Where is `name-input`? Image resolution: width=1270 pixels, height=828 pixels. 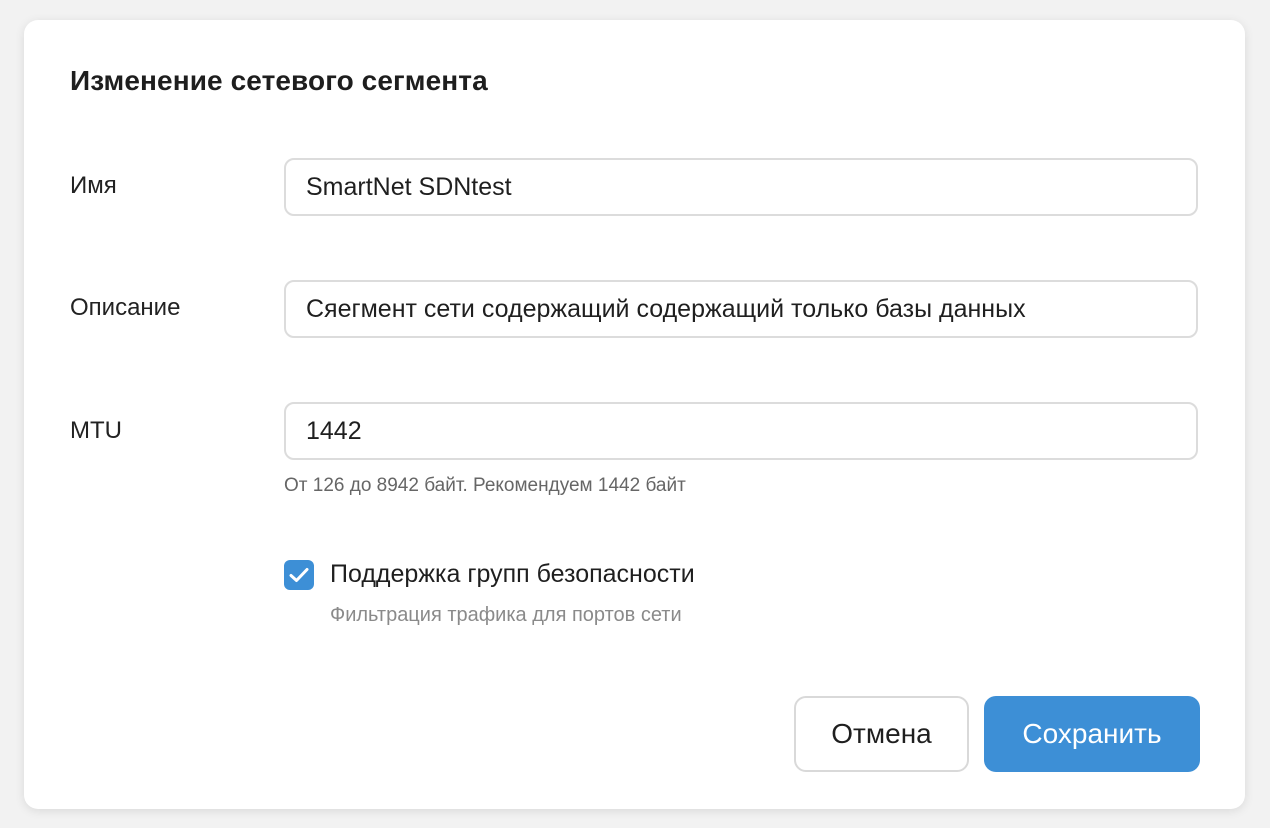 name-input is located at coordinates (741, 187).